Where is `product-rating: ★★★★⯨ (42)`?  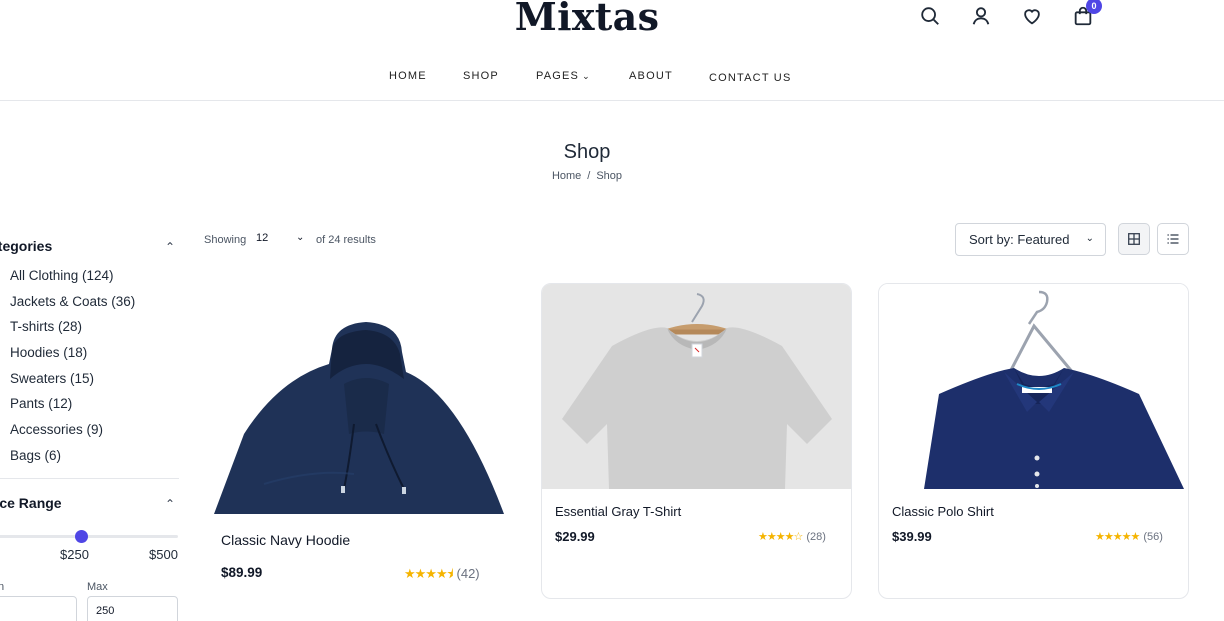 product-rating: ★★★★⯨ (42) is located at coordinates (442, 576).